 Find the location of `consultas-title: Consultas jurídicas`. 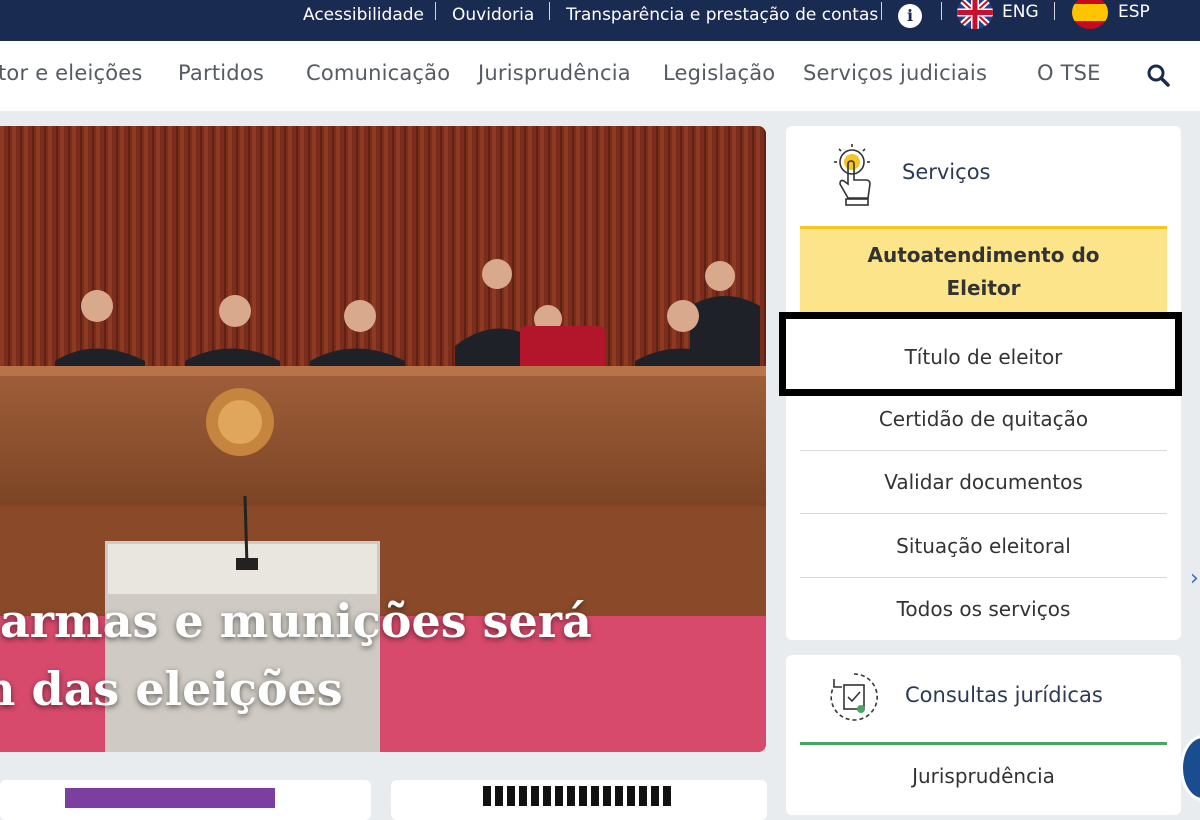

consultas-title: Consultas jurídicas is located at coordinates (1004, 695).